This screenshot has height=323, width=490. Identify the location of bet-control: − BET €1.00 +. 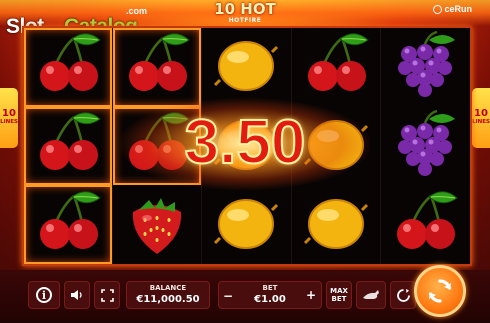
(270, 295).